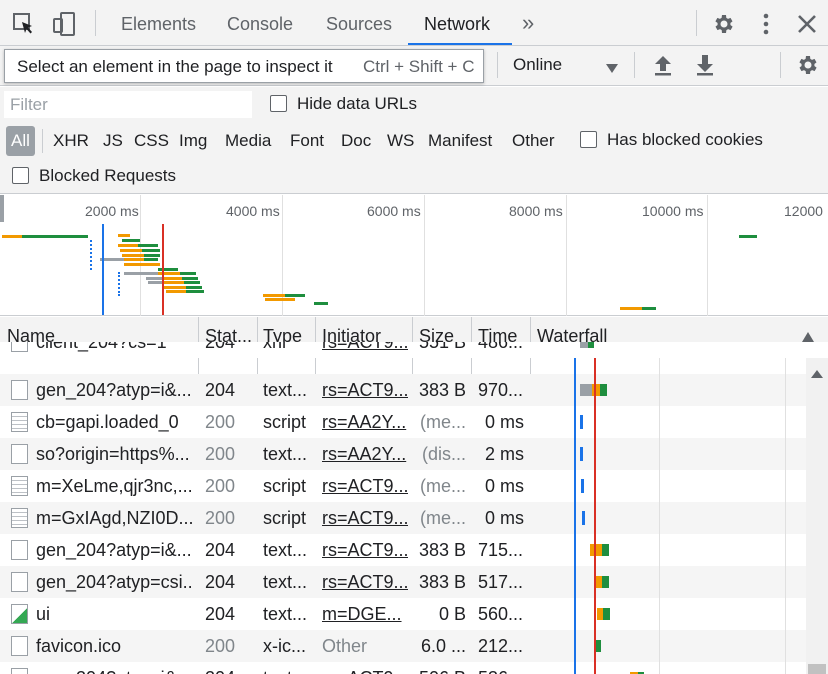 Image resolution: width=828 pixels, height=674 pixels. Describe the element at coordinates (612, 67) in the screenshot. I see `dropdown-arrow-icon` at that location.